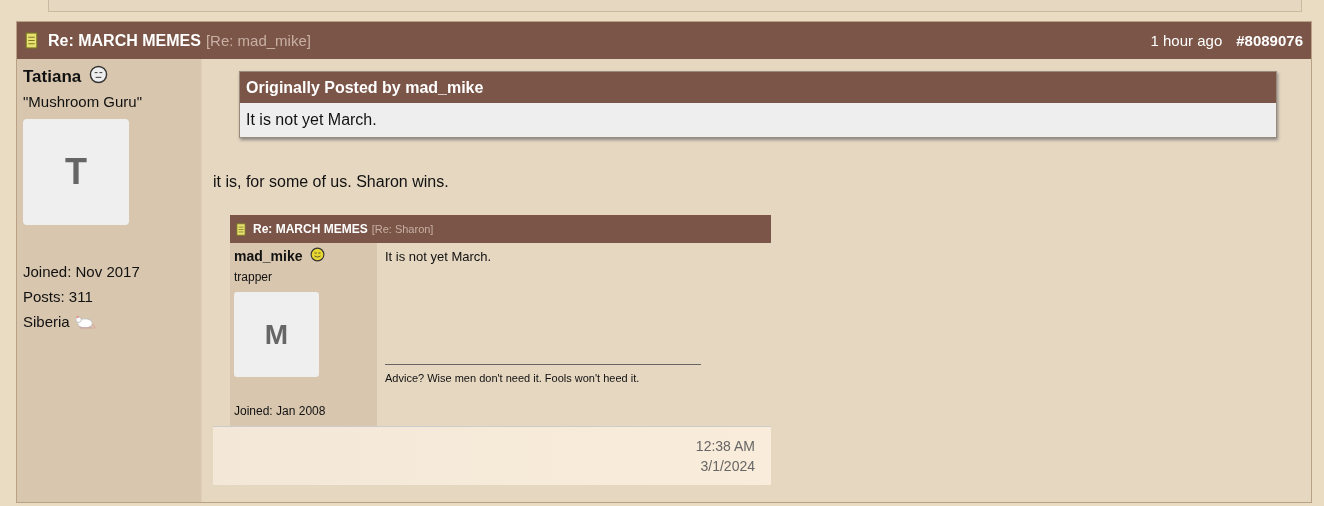 The width and height of the screenshot is (1324, 506). I want to click on smiley-icon, so click(318, 254).